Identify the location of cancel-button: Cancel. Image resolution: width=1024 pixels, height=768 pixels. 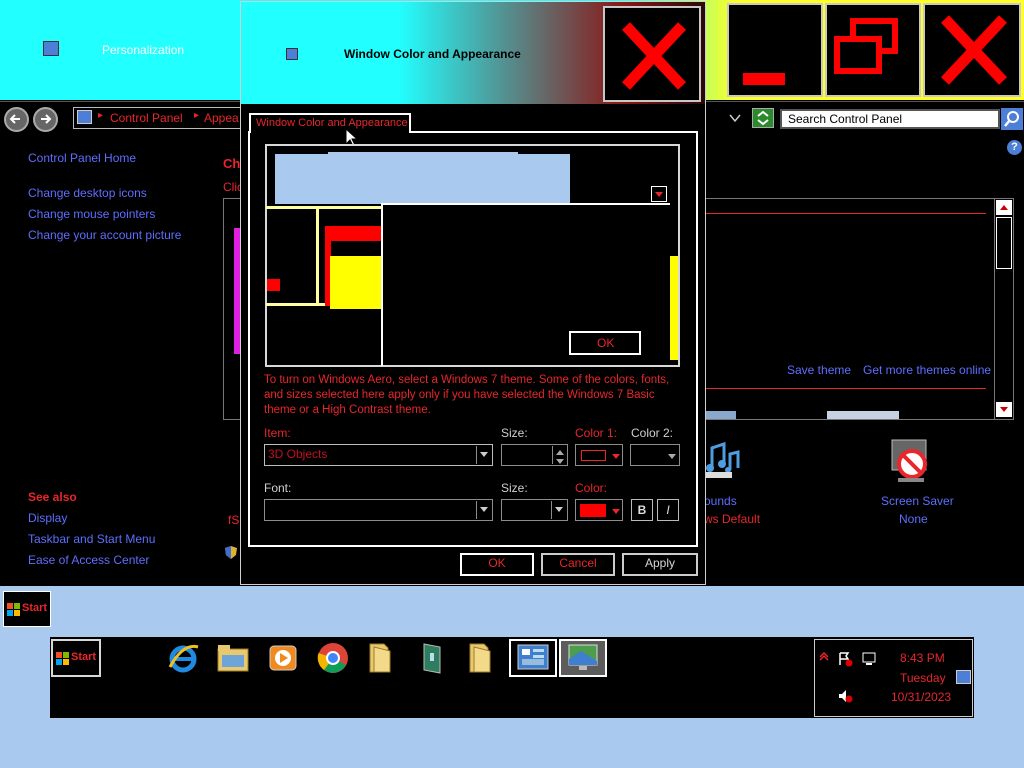
(578, 564).